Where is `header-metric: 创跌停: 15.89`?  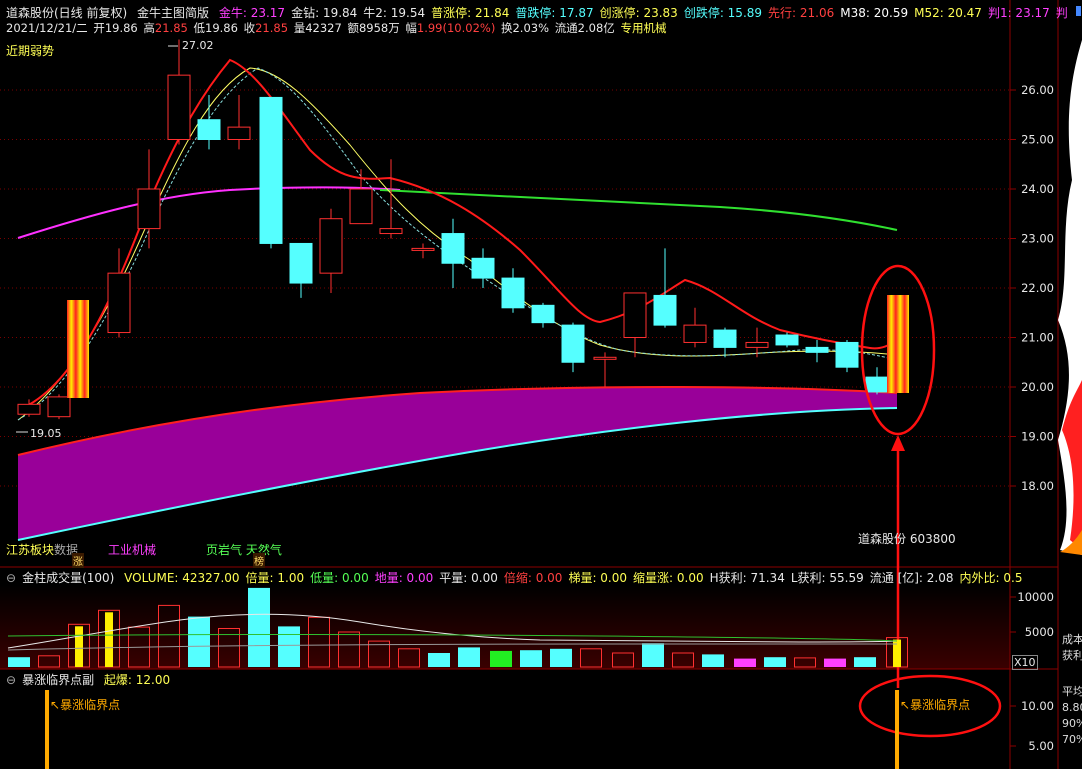
header-metric: 创跌停: 15.89 is located at coordinates (723, 13).